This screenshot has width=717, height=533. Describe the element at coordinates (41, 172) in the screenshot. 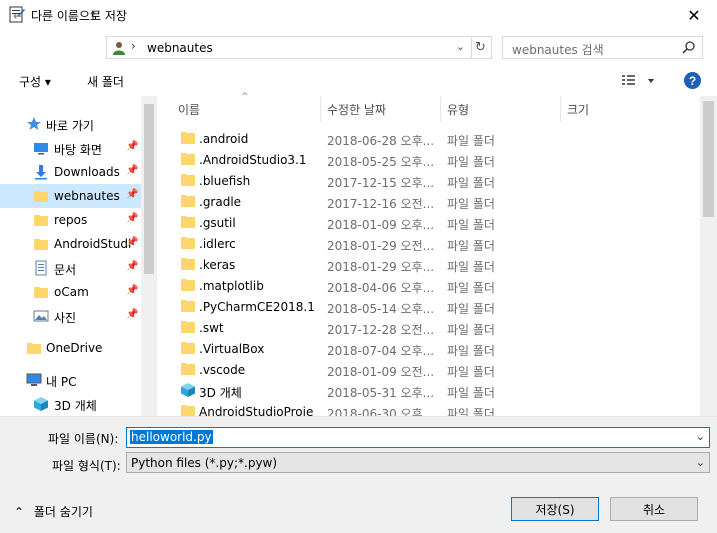

I see `download-icon` at that location.